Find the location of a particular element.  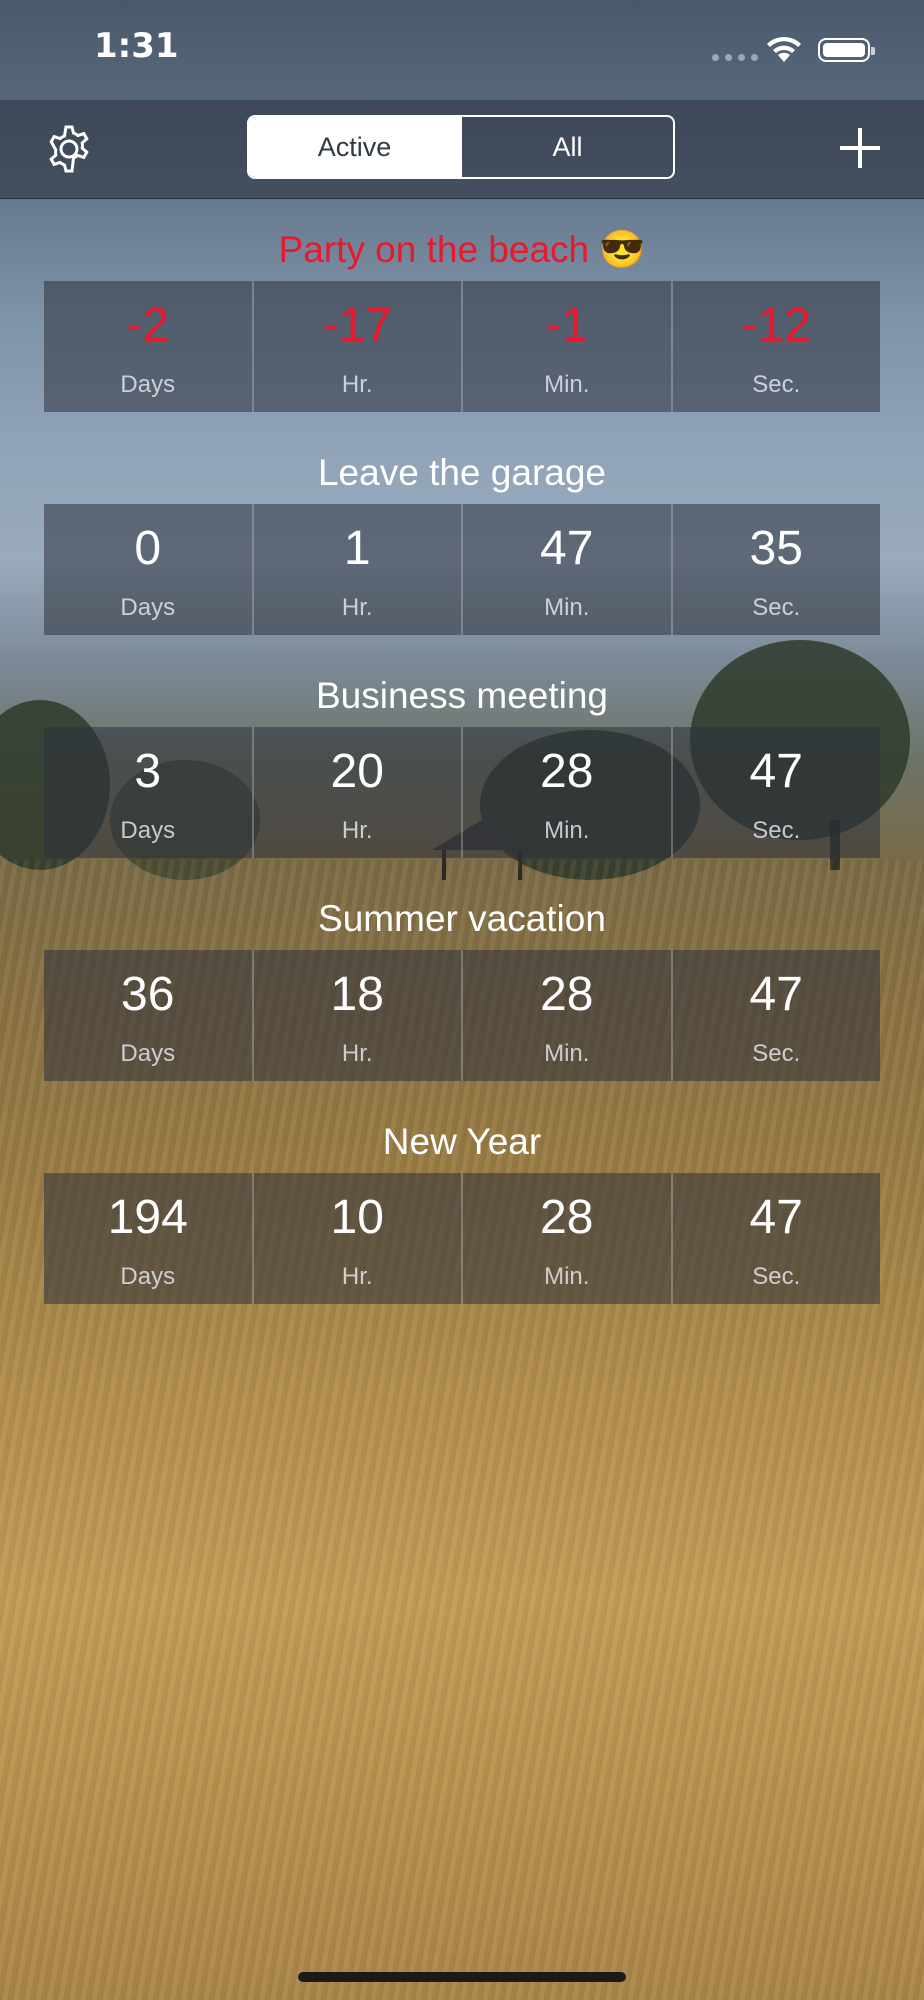

countdown-counters: 194 Days 10 Hr. 28 Min. 47 Sec. is located at coordinates (462, 1238).